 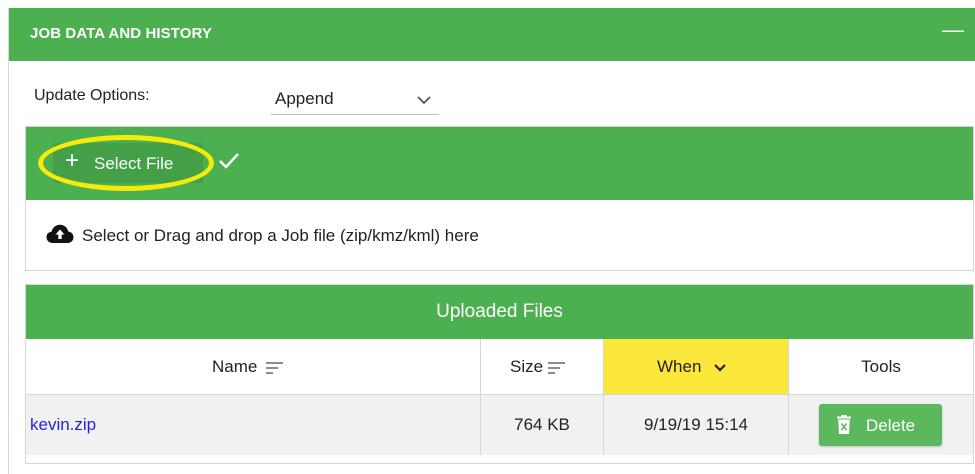 What do you see at coordinates (953, 30) in the screenshot?
I see `collapse-button: —` at bounding box center [953, 30].